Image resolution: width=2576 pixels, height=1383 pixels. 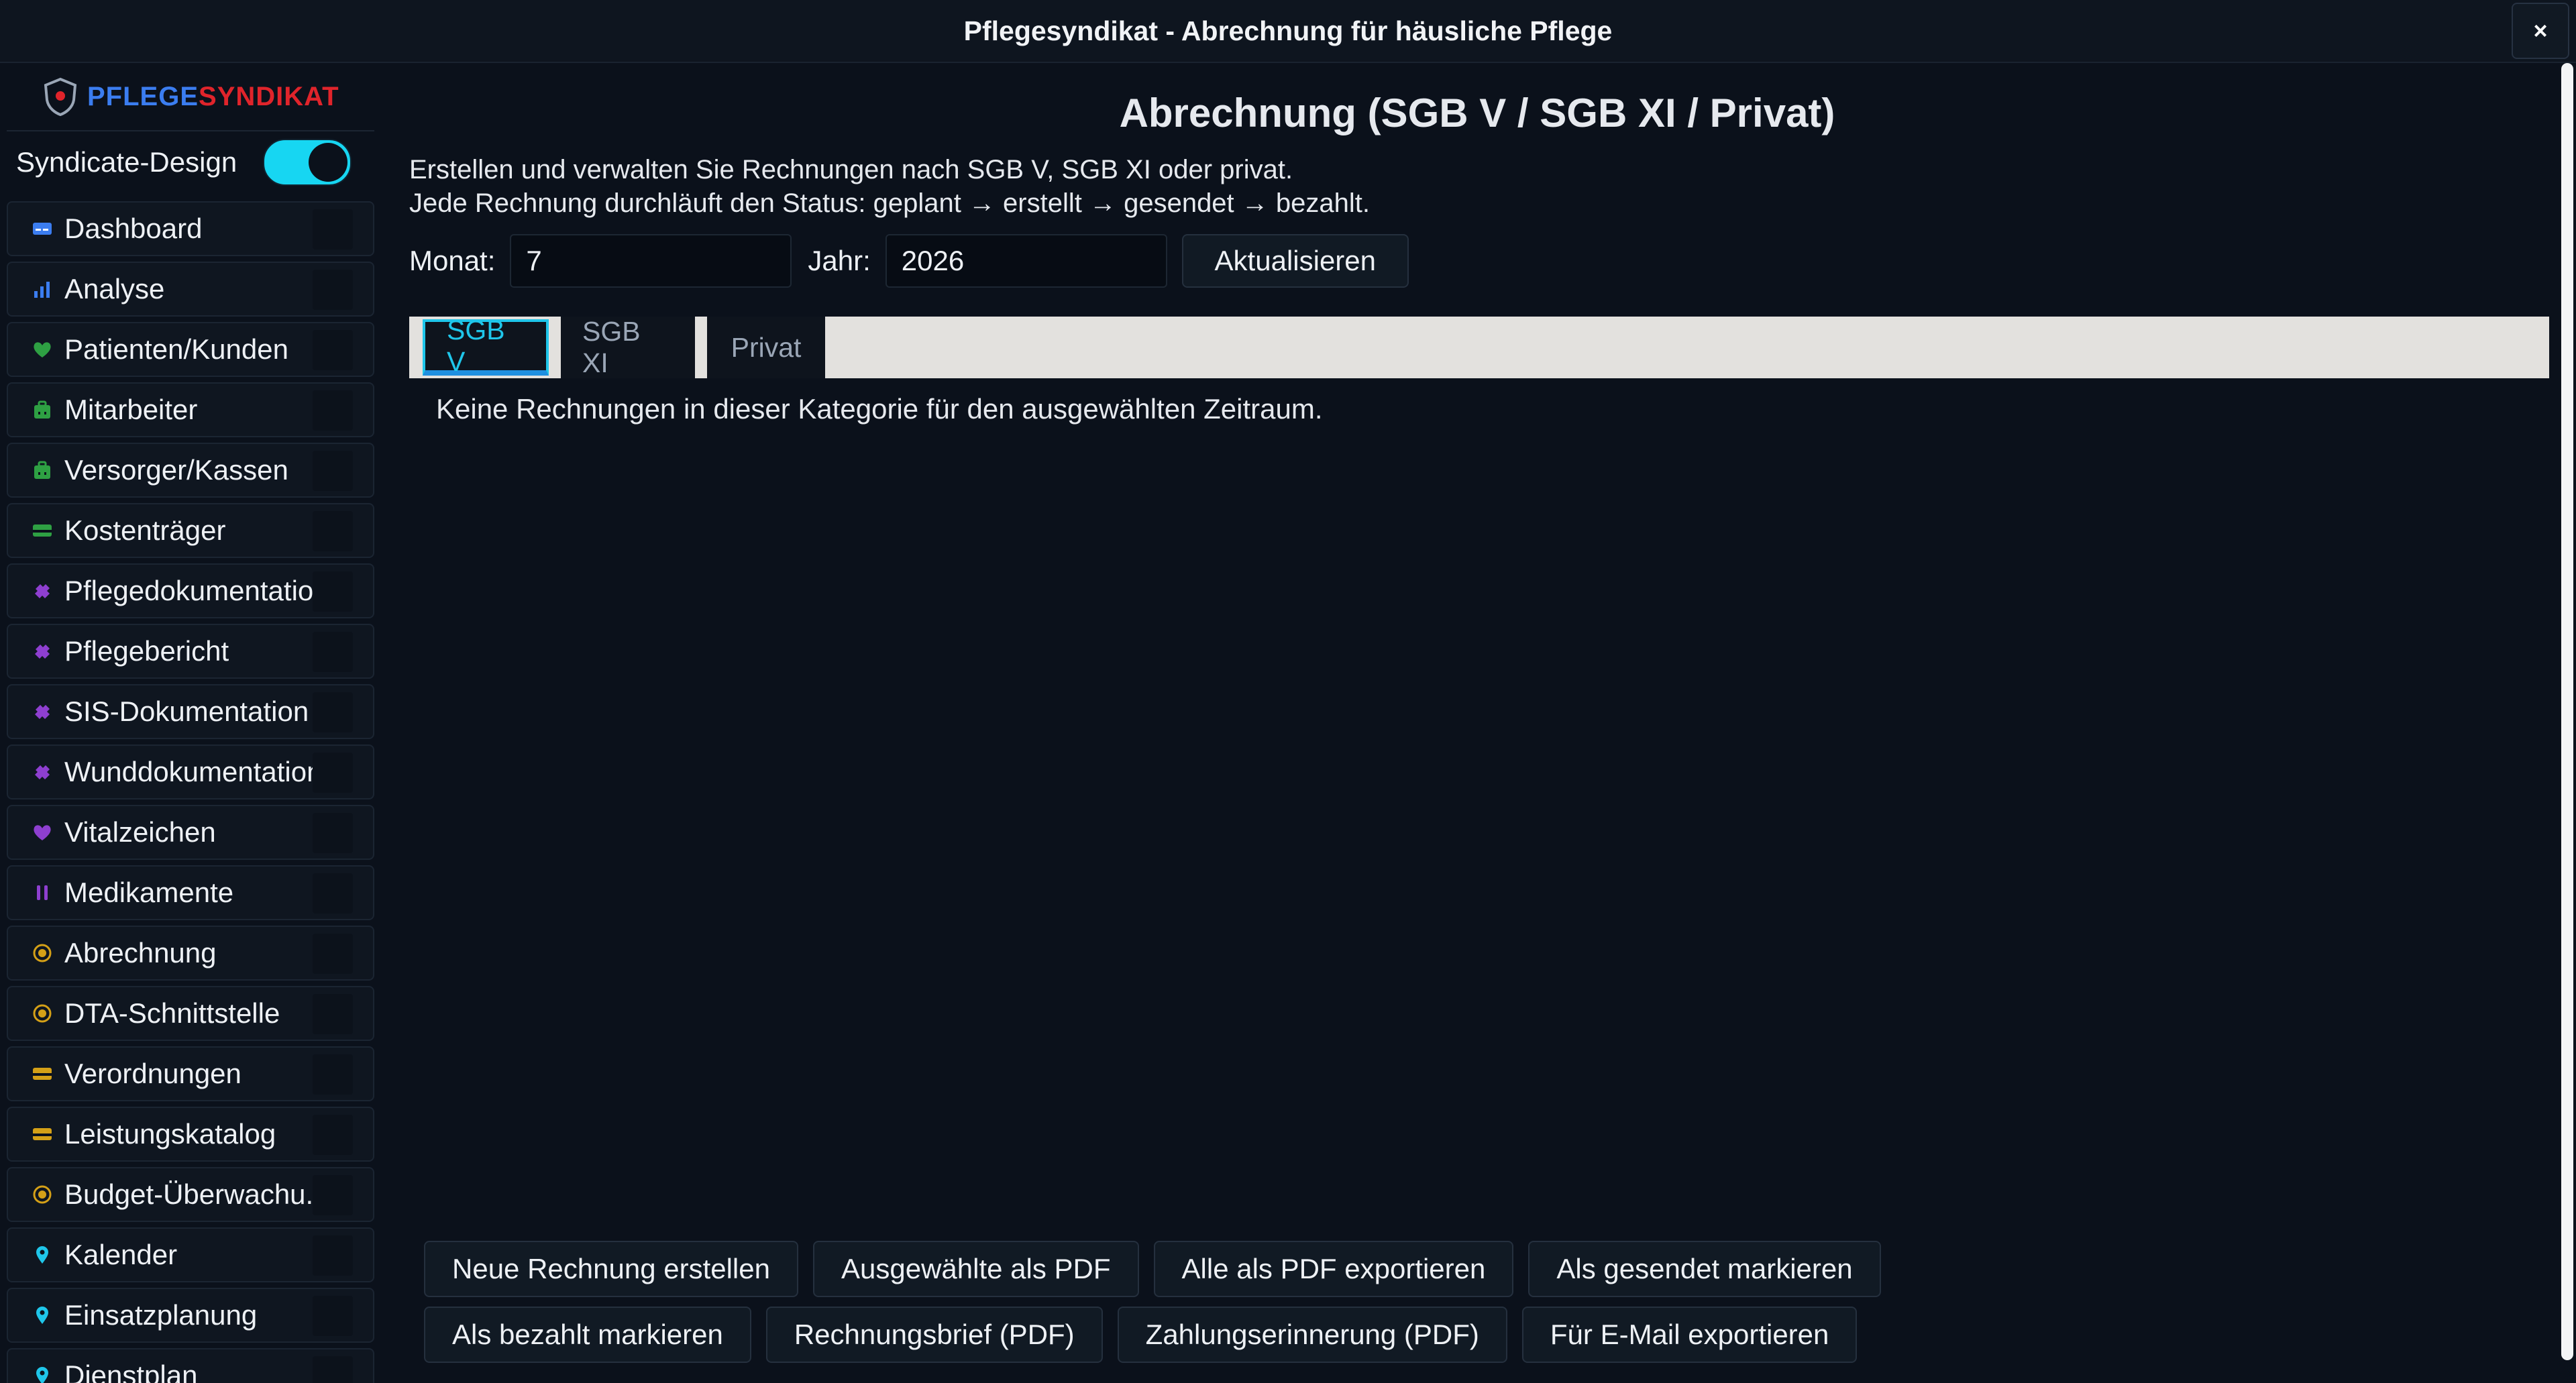 I want to click on sidebar-item-label: Mitarbeiter, so click(x=131, y=409).